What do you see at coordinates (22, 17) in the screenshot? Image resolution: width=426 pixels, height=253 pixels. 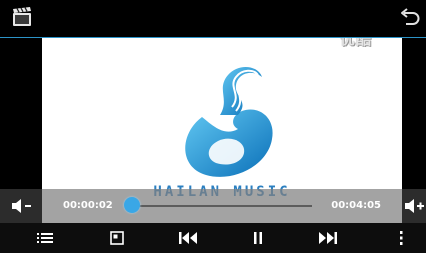 I see `video-clapper-icon` at bounding box center [22, 17].